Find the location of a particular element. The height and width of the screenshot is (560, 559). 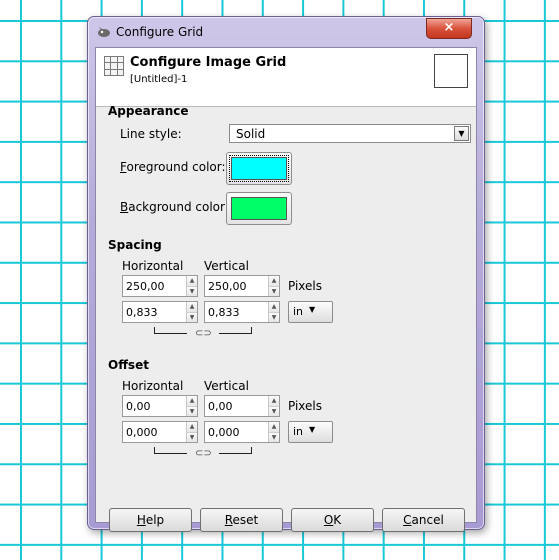

foreground-color-button is located at coordinates (259, 168).